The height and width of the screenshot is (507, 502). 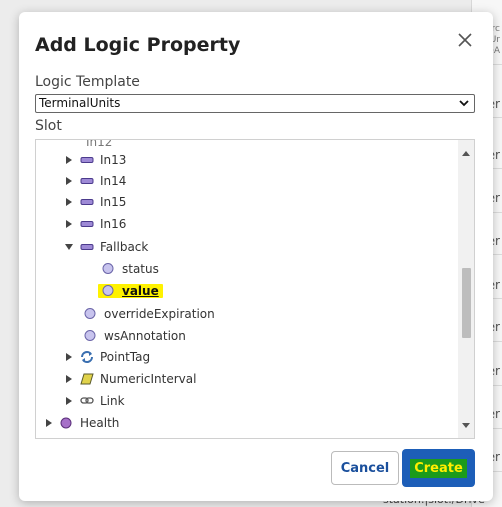 I want to click on tree-item-label: wsAnnotation, so click(x=145, y=336).